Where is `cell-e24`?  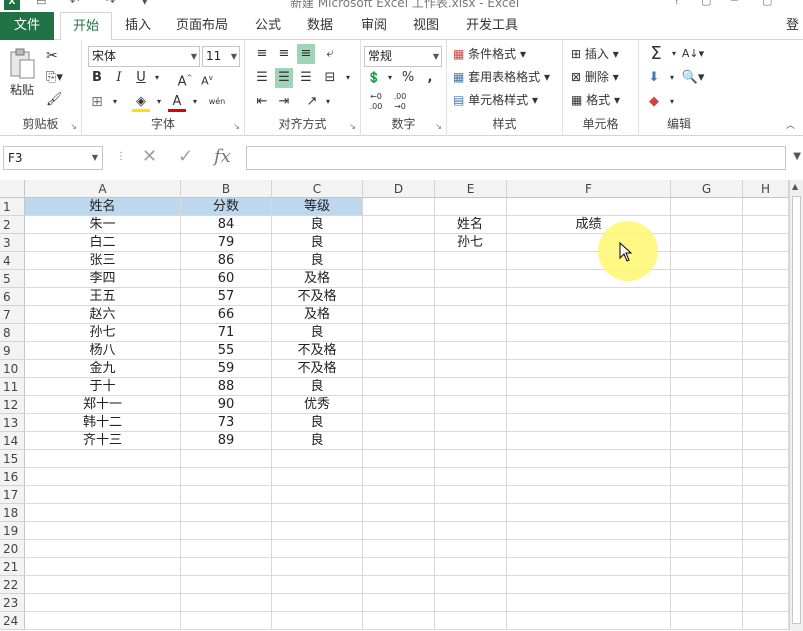 cell-e24 is located at coordinates (471, 621).